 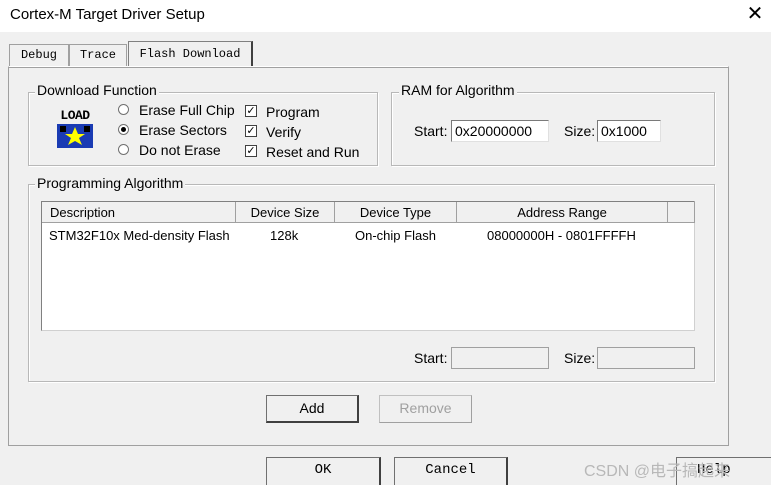 I want to click on column-header-device-type: Device Type, so click(x=396, y=212).